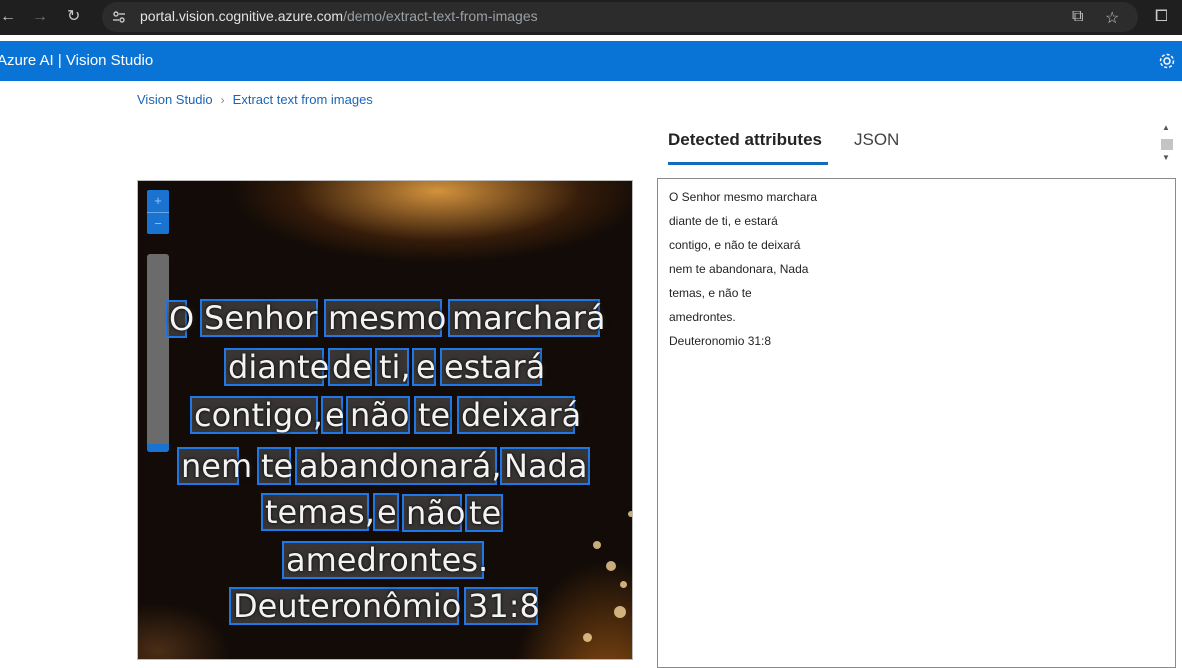 Image resolution: width=1182 pixels, height=668 pixels. I want to click on reload-icon: ↻, so click(73, 17).